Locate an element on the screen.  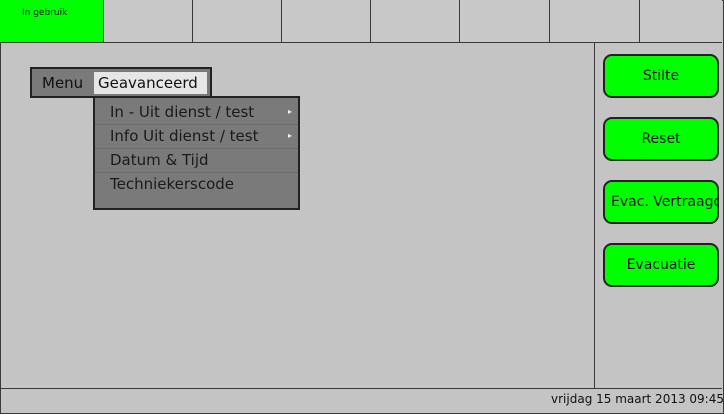
menu-item-label: Techniekerscode is located at coordinates (172, 184).